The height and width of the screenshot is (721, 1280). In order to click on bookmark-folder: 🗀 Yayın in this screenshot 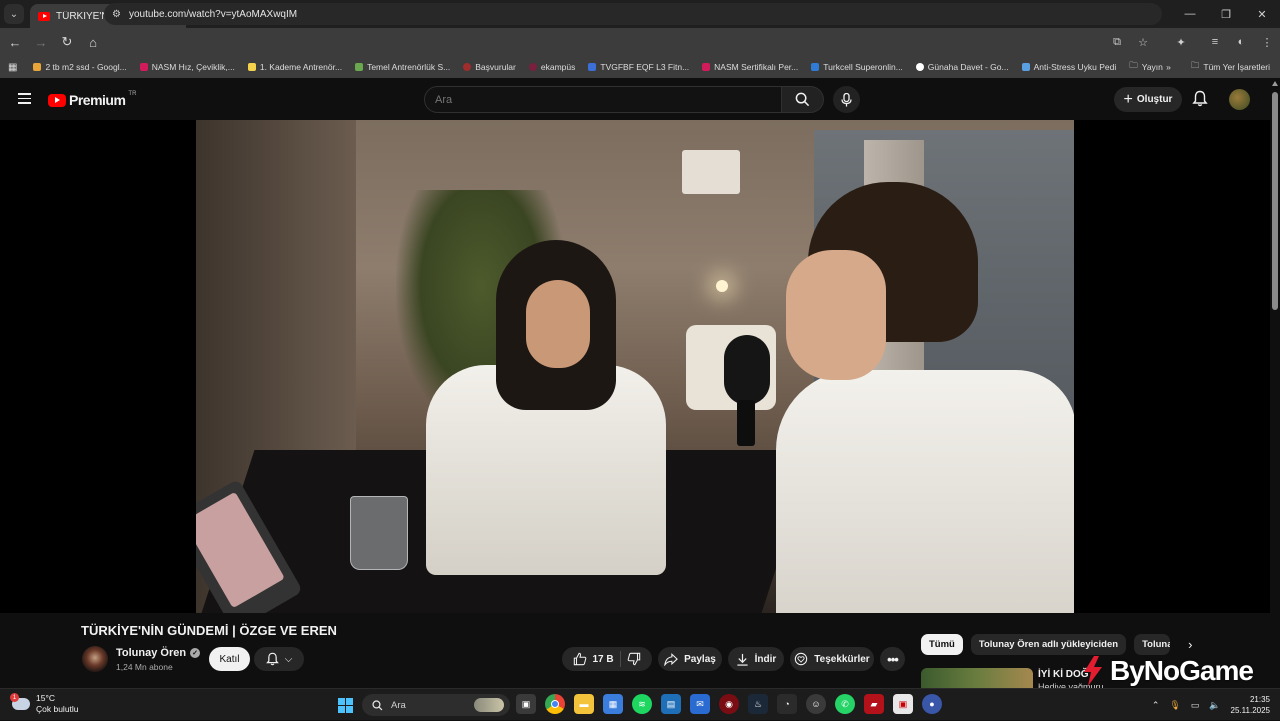, I will do `click(1146, 67)`.